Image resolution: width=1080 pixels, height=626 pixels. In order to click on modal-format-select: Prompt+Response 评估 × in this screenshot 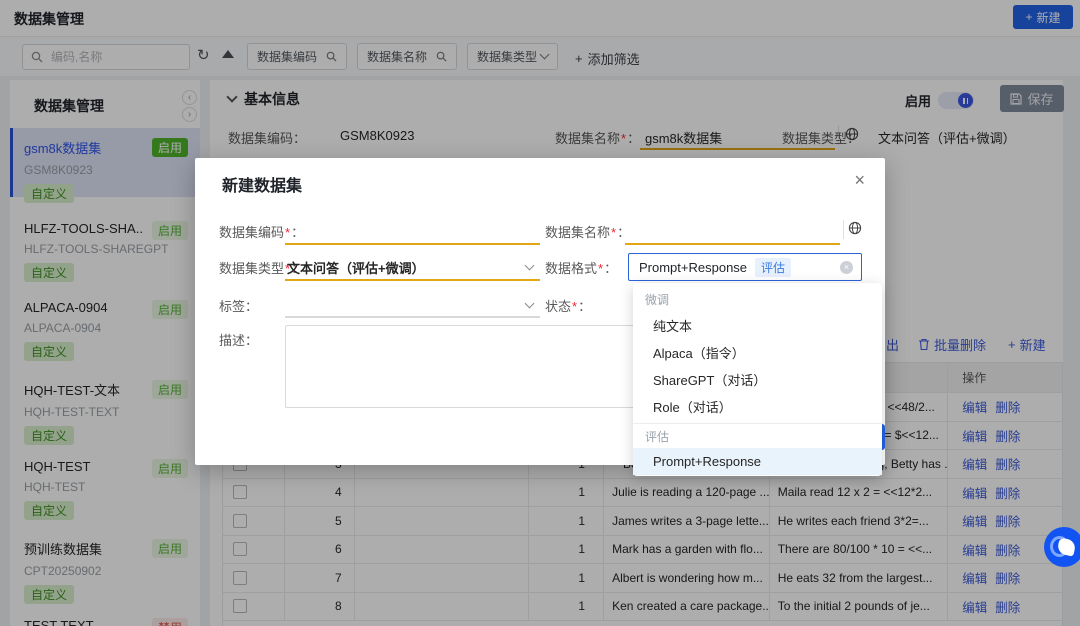, I will do `click(745, 267)`.